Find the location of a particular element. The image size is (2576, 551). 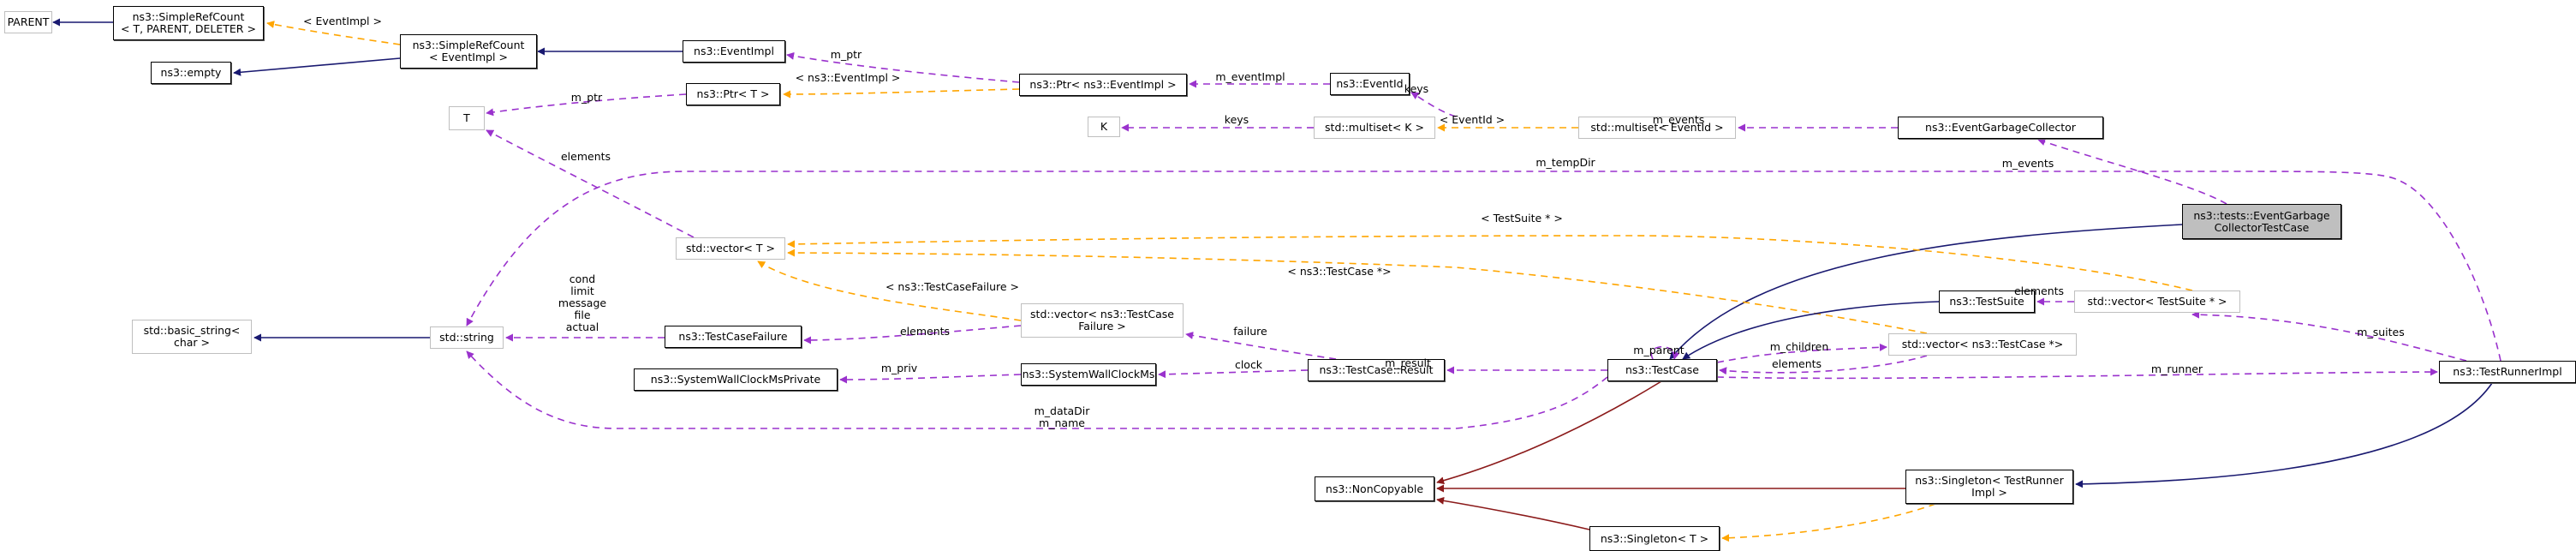

node-multiset-k: std::multiset< K > is located at coordinates (1374, 128).